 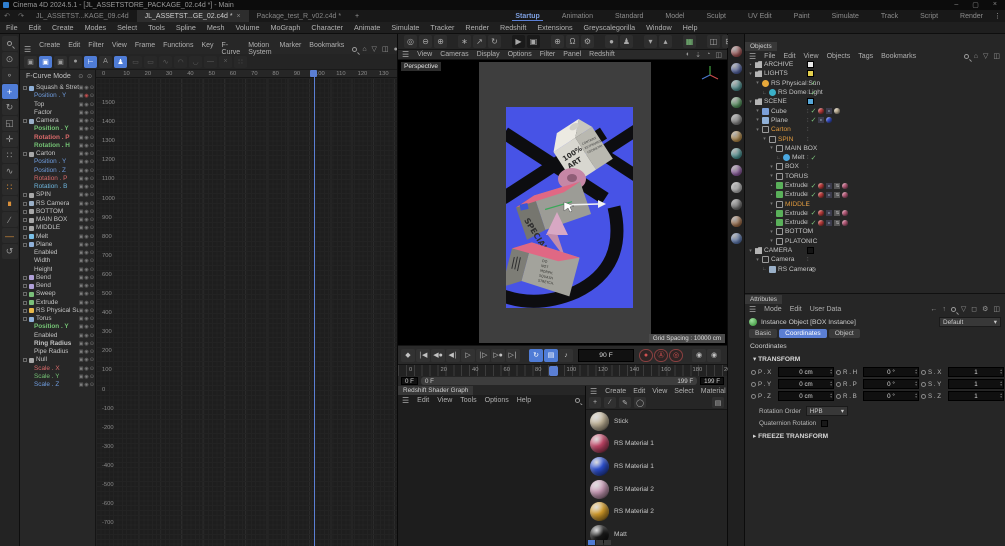 I want to click on enabled-check-icon: ✓, so click(x=814, y=186).